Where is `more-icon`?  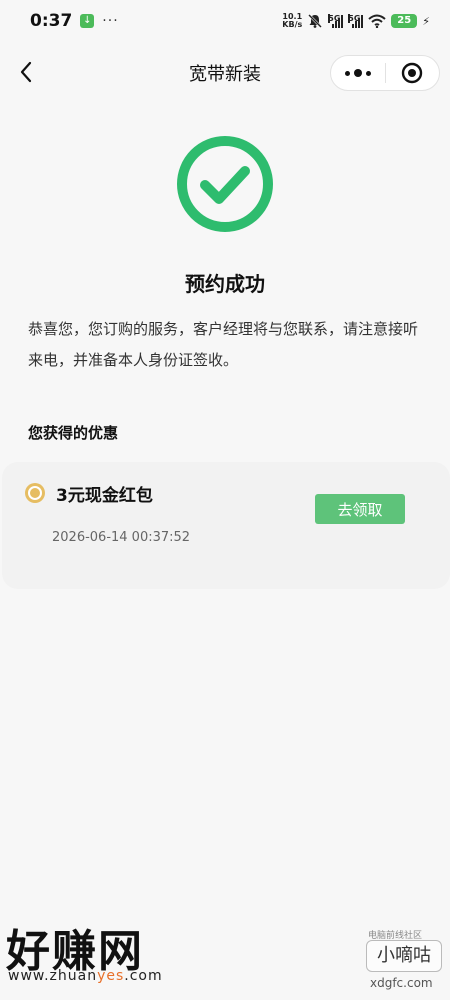 more-icon is located at coordinates (357, 73).